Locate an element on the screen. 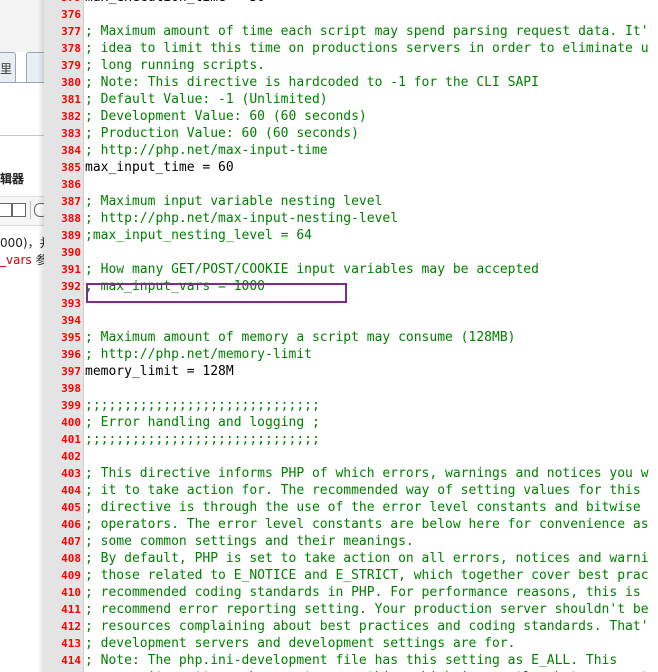  line-number: 414 is located at coordinates (71, 660).